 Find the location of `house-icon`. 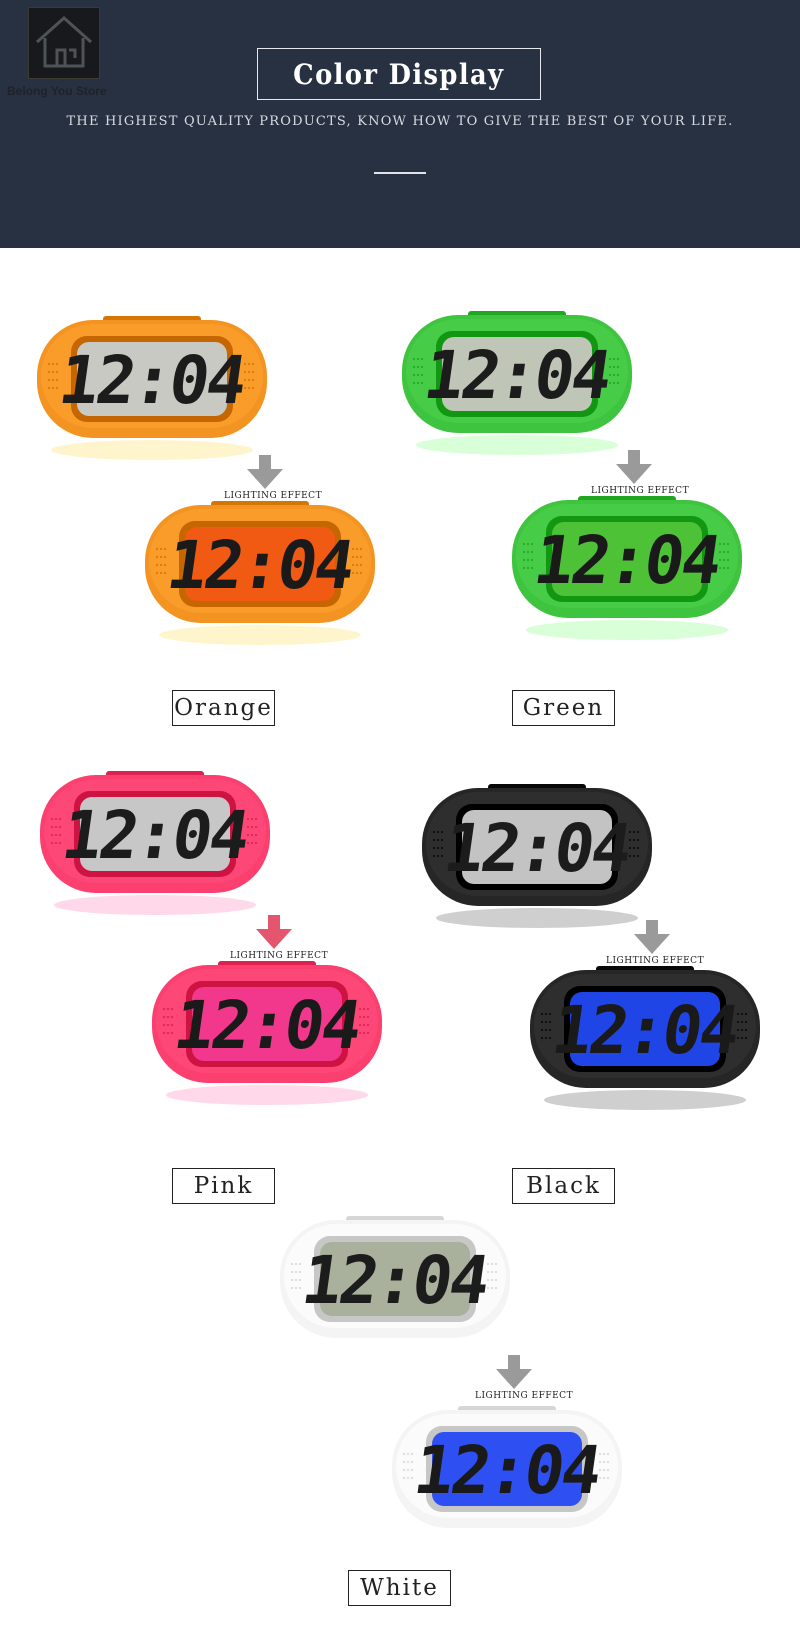

house-icon is located at coordinates (64, 41).